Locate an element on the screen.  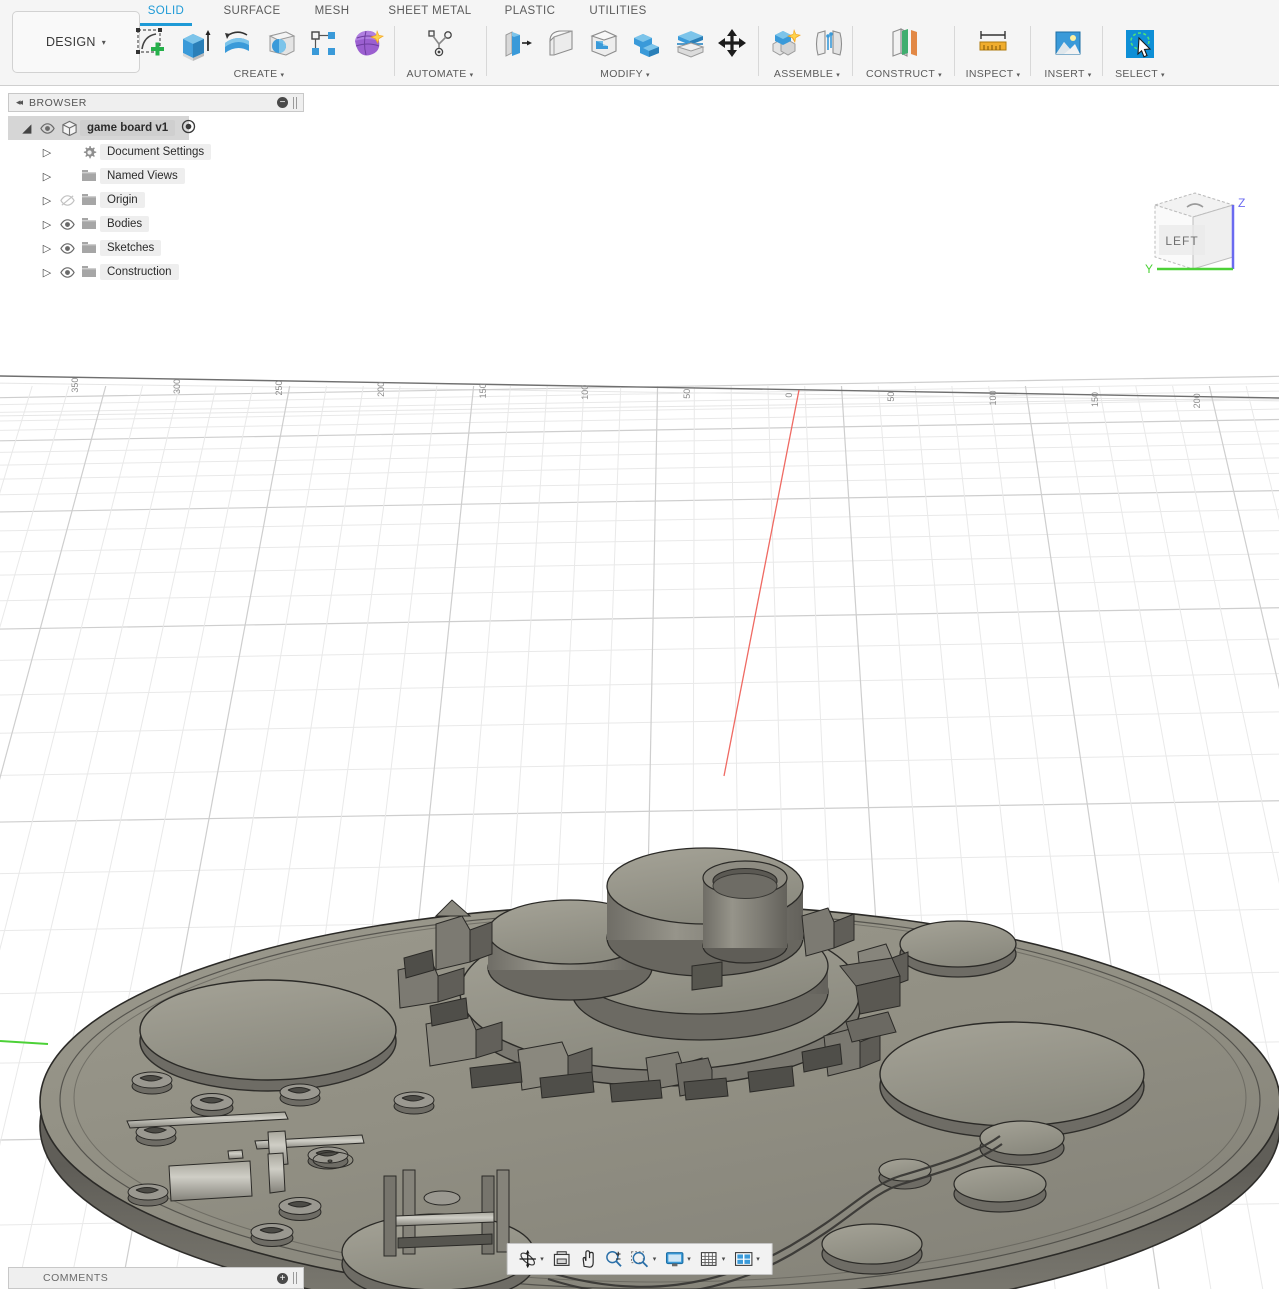
create-sketch-icon is located at coordinates (152, 44).